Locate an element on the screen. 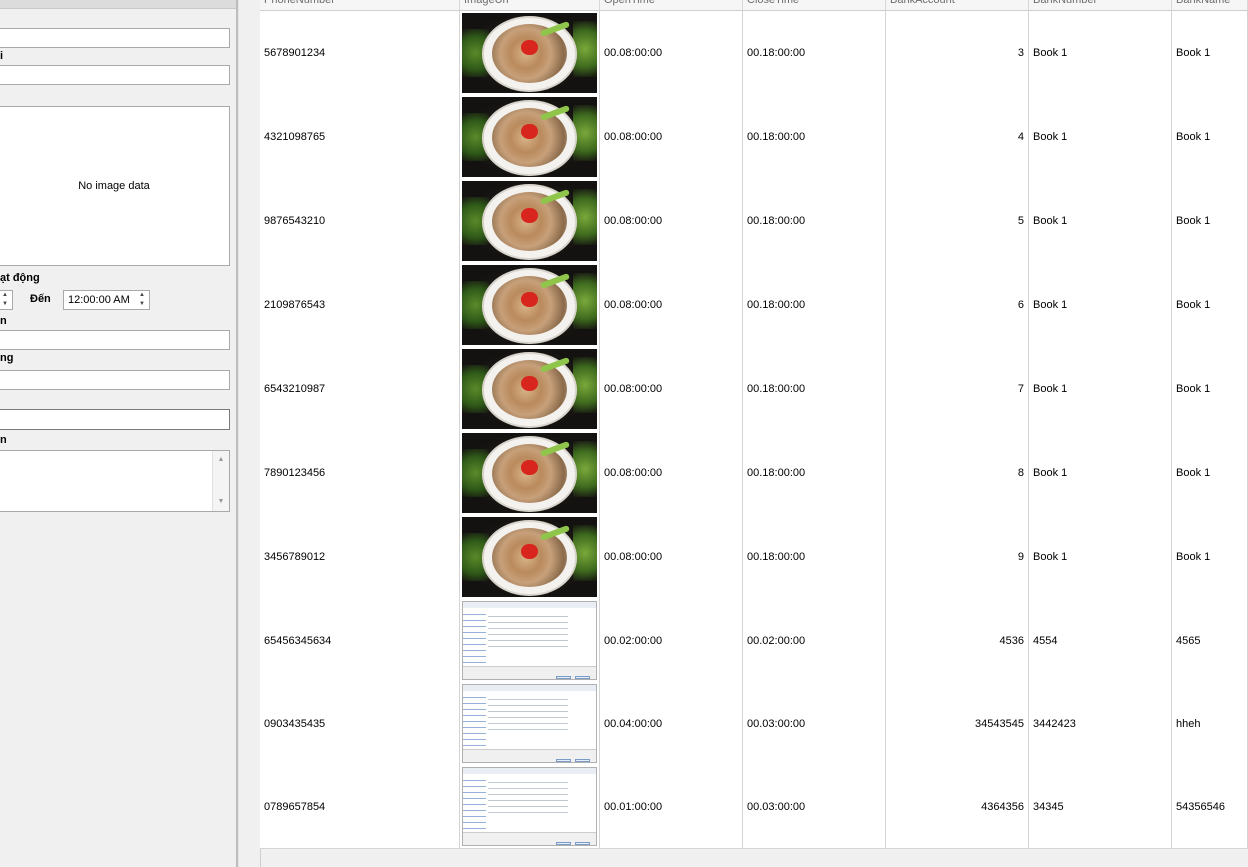  cell-close: 00.02:00:00 is located at coordinates (814, 640).